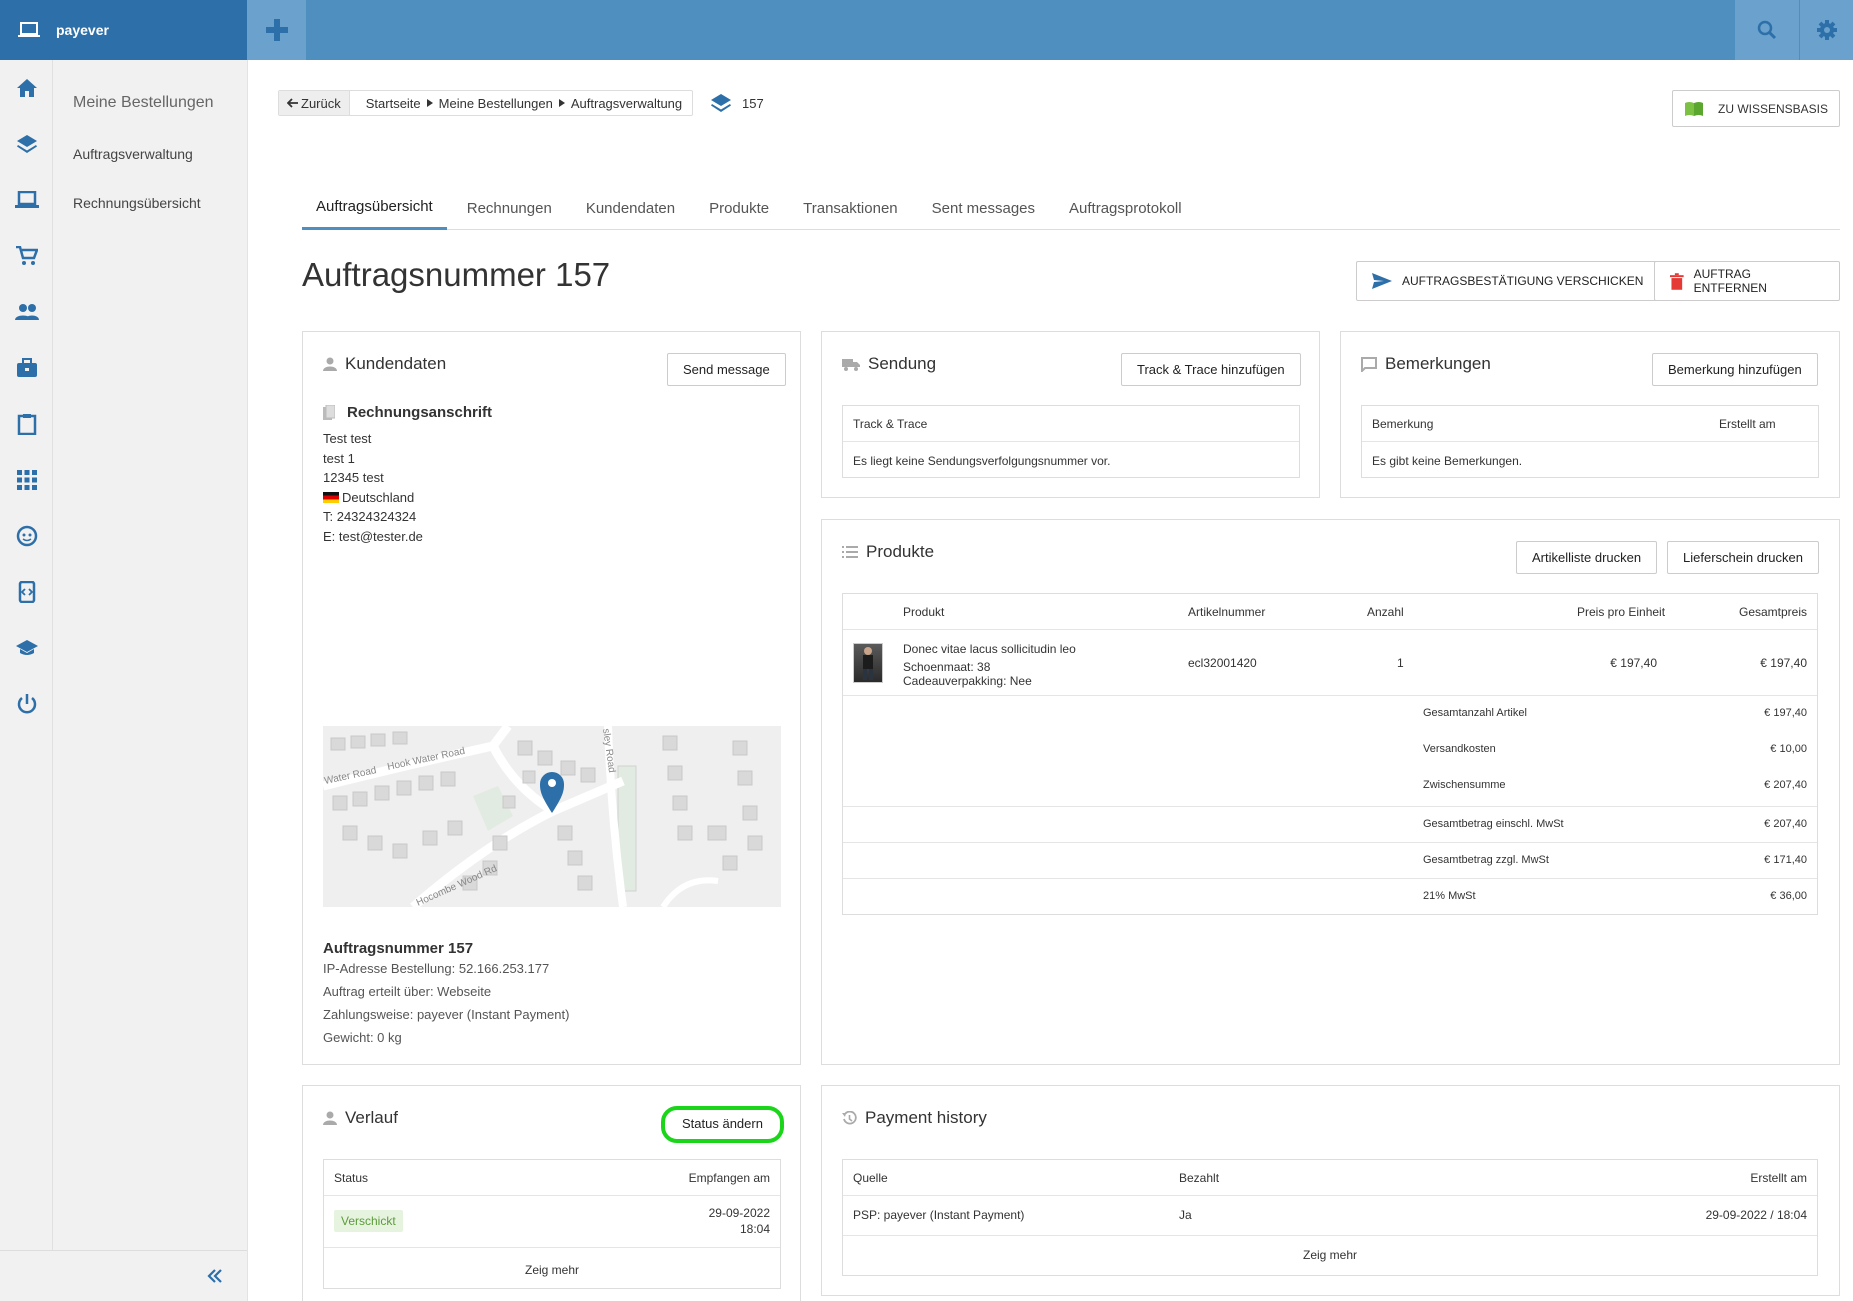 This screenshot has width=1853, height=1301. What do you see at coordinates (1508, 281) in the screenshot?
I see `send-confirmation-button: AUFTRAGSBESTÄTIGUNG VERSCHICKEN` at bounding box center [1508, 281].